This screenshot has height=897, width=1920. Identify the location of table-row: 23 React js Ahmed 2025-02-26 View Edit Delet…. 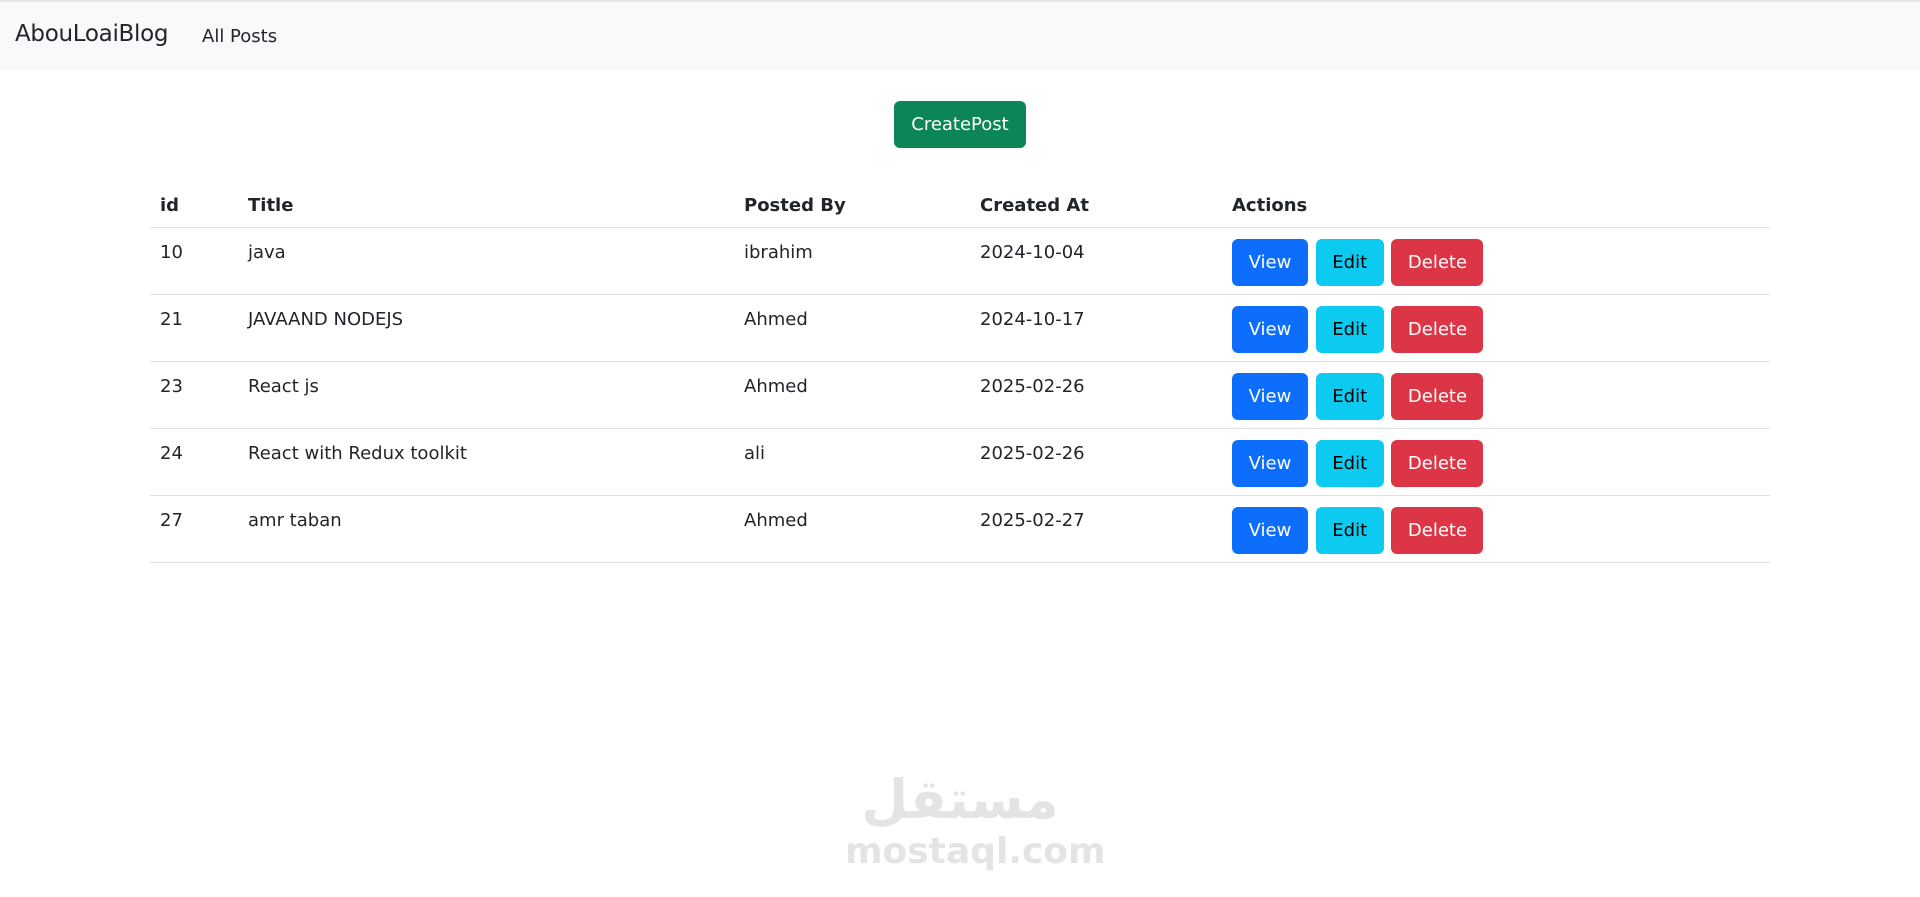
(960, 395).